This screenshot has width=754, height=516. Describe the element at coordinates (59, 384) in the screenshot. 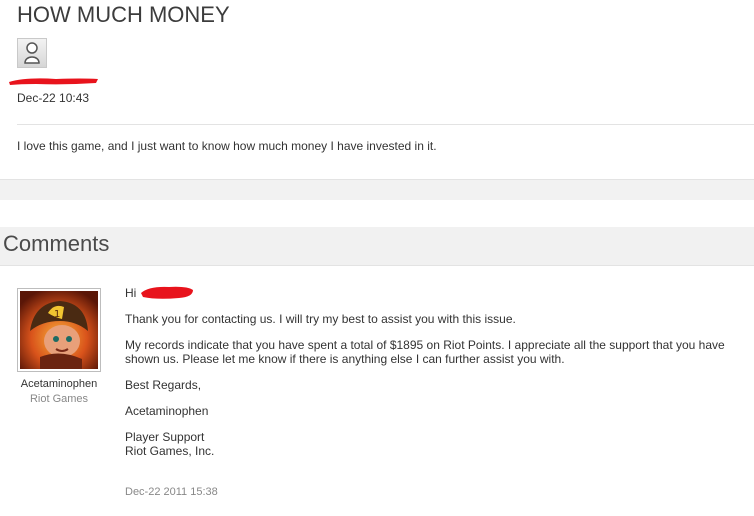

I see `comment-author: Acetaminophen` at that location.